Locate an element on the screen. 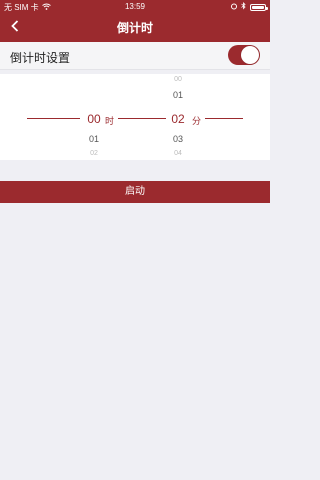 This screenshot has width=320, height=480. countdown-toggle is located at coordinates (244, 55).